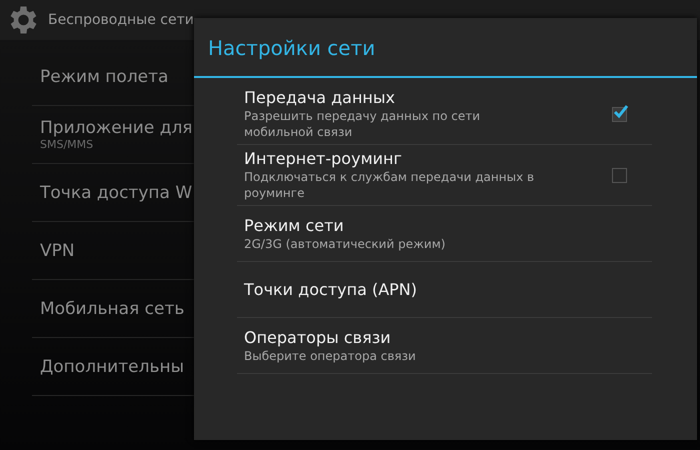  Describe the element at coordinates (67, 144) in the screenshot. I see `settings-item-subtitle: SMS/MMS` at that location.